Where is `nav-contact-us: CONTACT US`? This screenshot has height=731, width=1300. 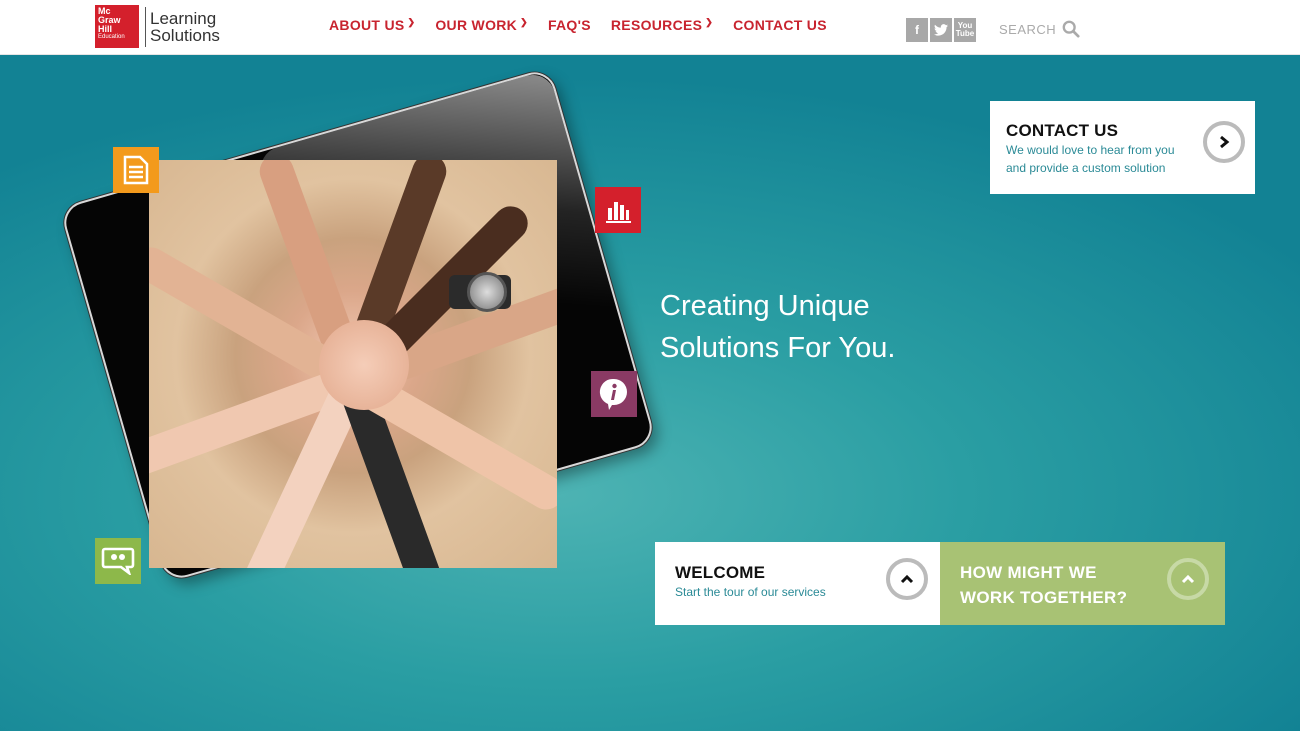 nav-contact-us: CONTACT US is located at coordinates (780, 25).